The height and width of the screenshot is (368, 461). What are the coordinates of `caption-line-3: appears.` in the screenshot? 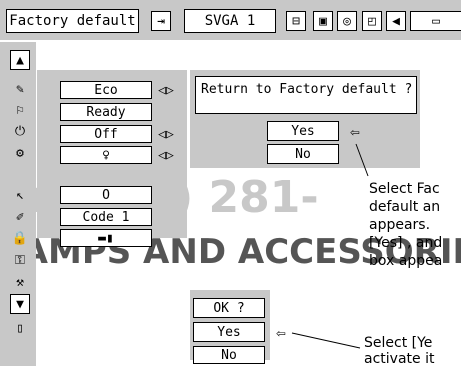 It's located at (400, 225).